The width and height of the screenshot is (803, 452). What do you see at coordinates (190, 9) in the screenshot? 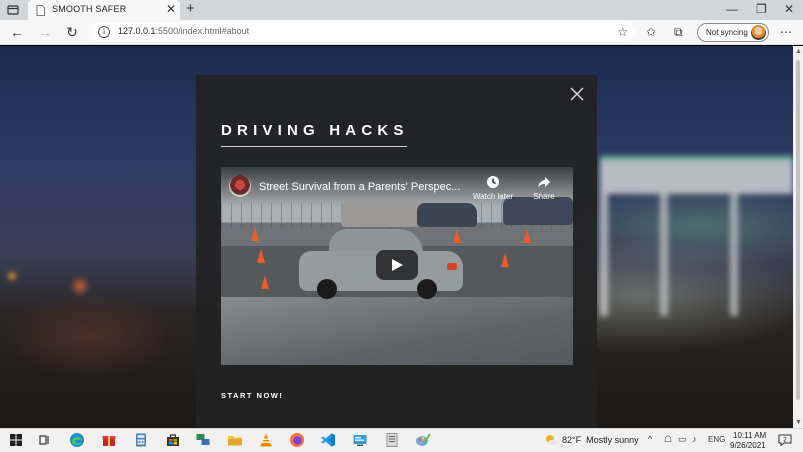
I see `new-tab-button: +` at bounding box center [190, 9].